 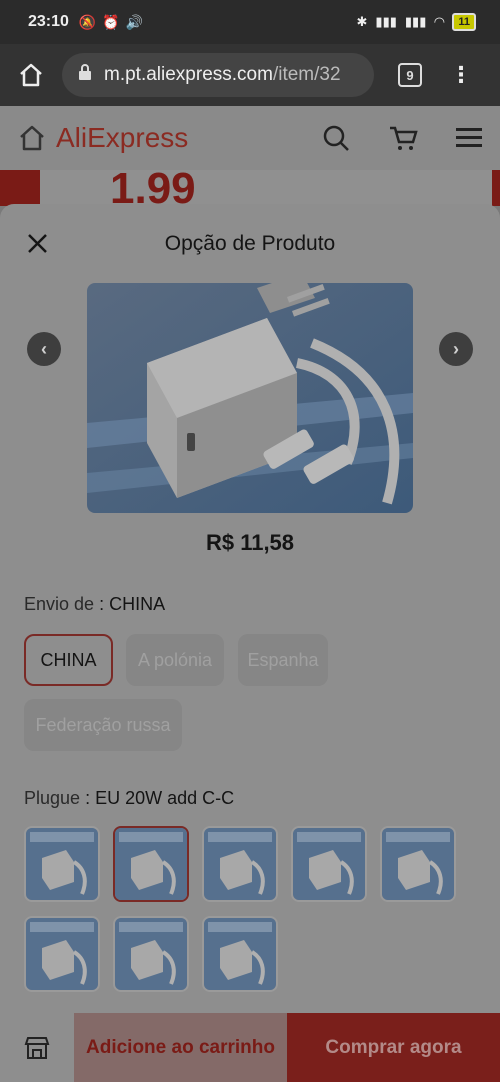 I want to click on browser-toolbar: m.pt.aliexpress.com/item/32 9 ⋮, so click(x=250, y=75).